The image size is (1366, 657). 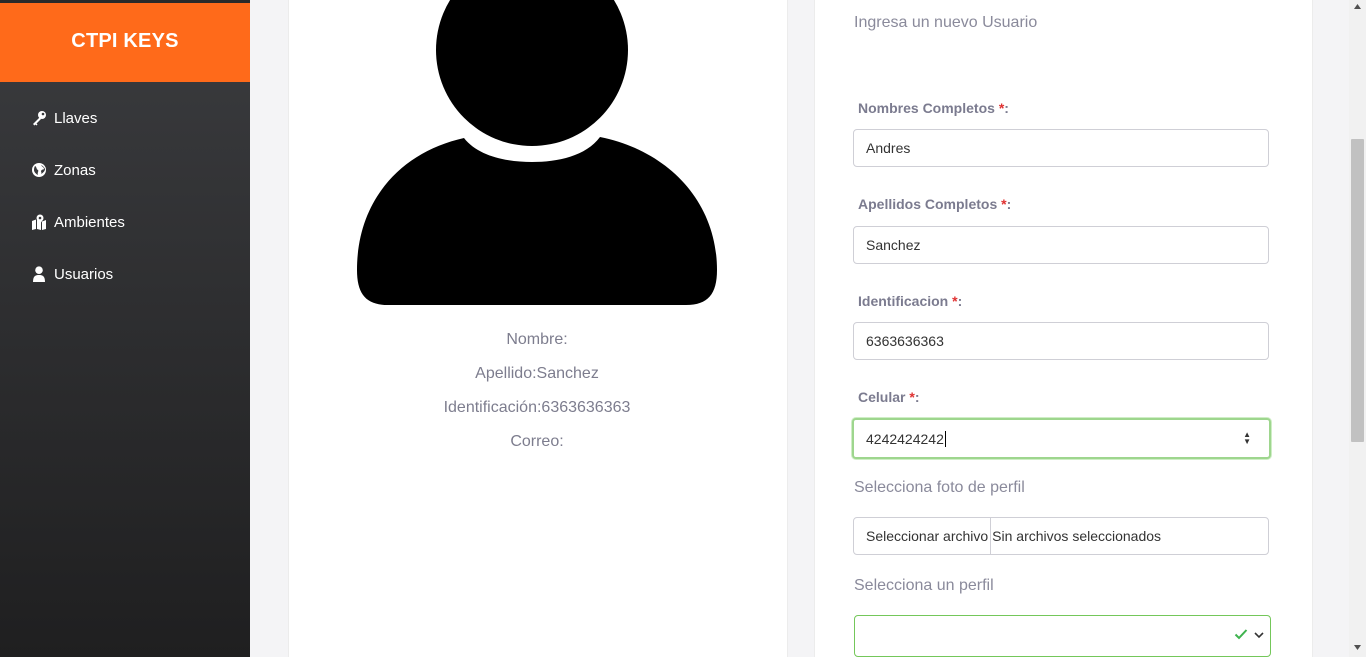 I want to click on perfil-select, so click(x=1062, y=636).